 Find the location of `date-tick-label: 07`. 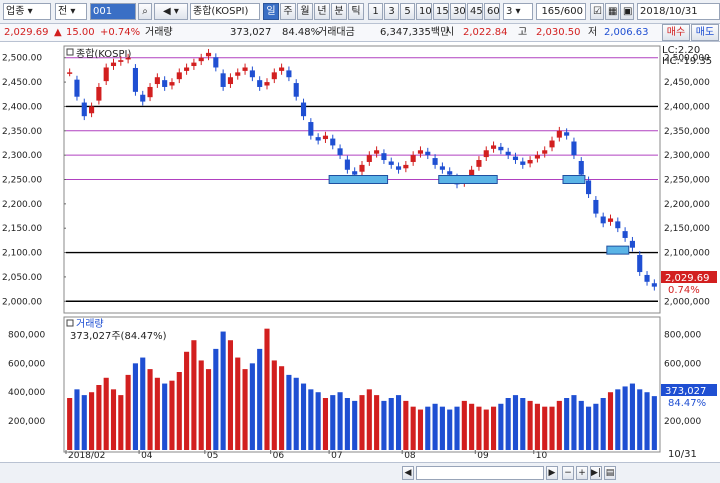

date-tick-label: 07 is located at coordinates (336, 456).